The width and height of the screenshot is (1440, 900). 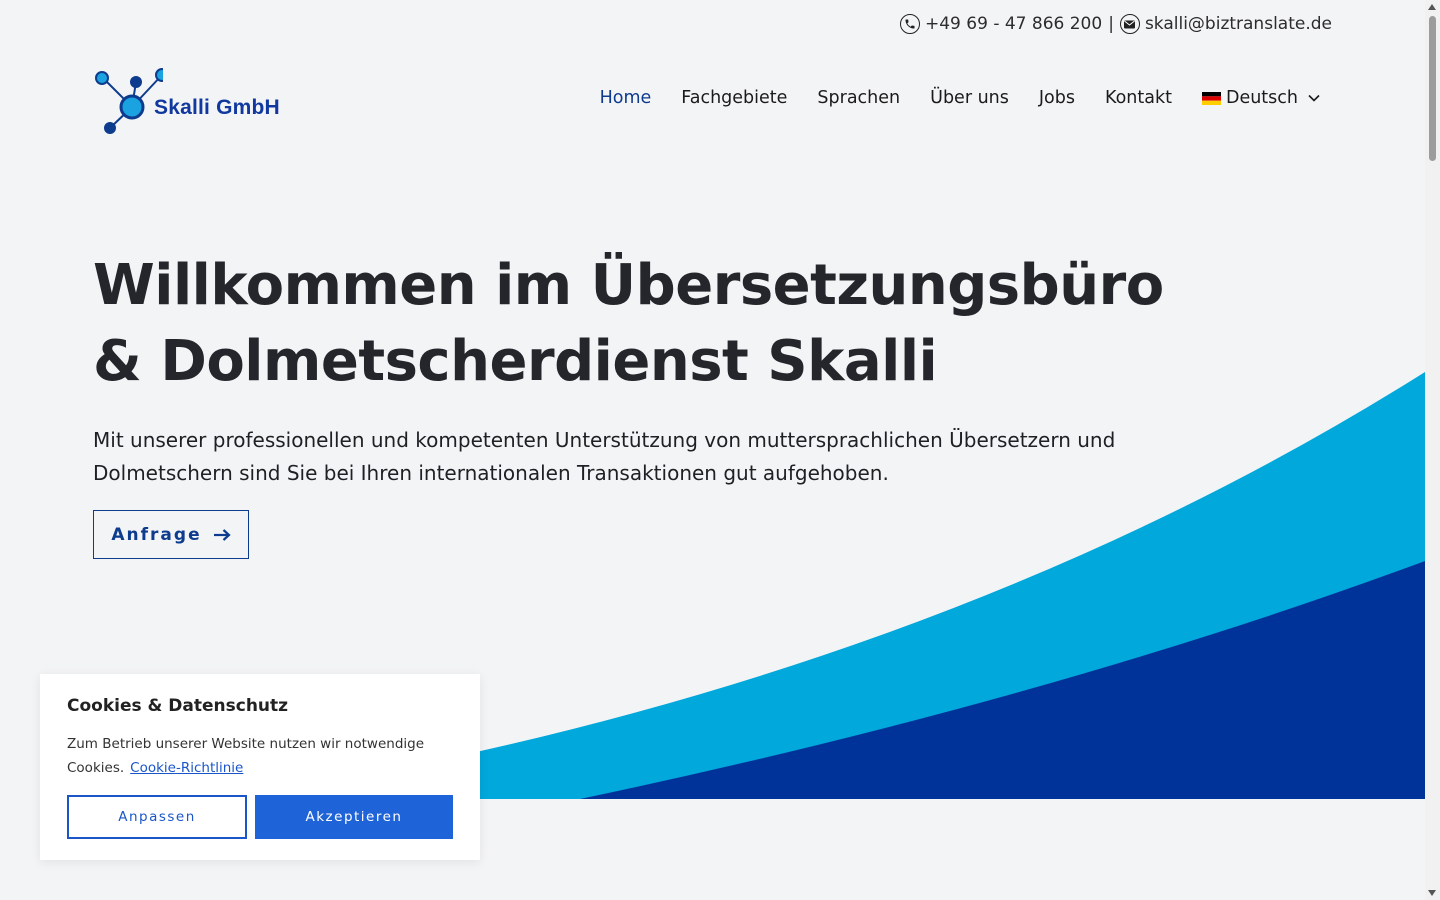 I want to click on arrow-right-icon, so click(x=222, y=534).